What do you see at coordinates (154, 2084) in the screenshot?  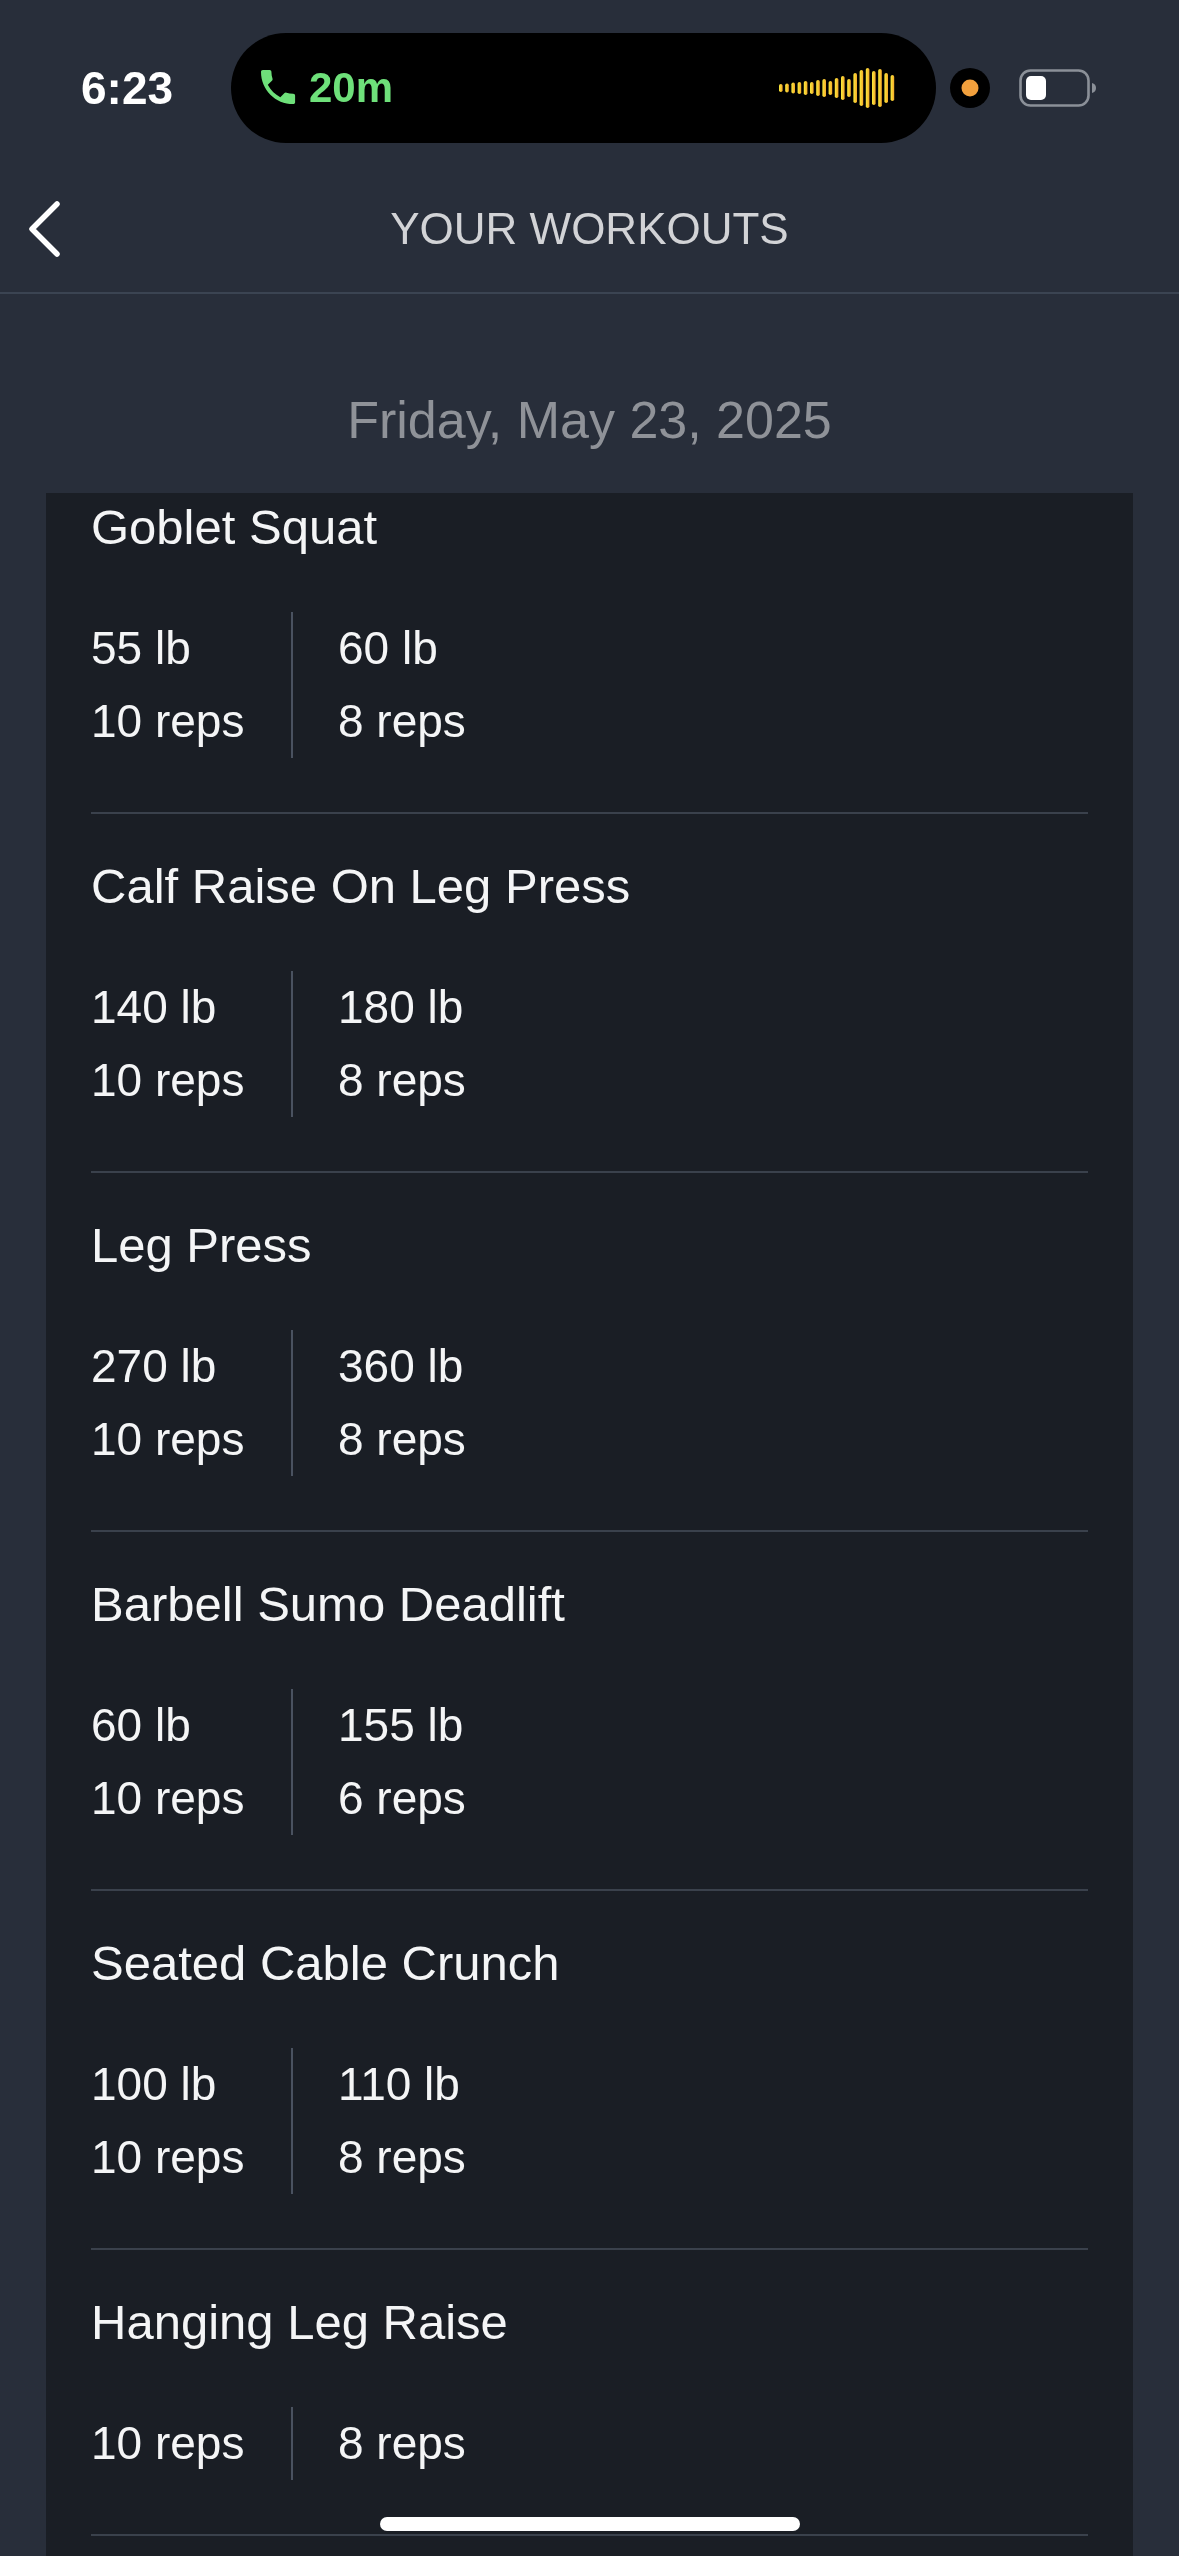 I see `set-weight: 100 lb` at bounding box center [154, 2084].